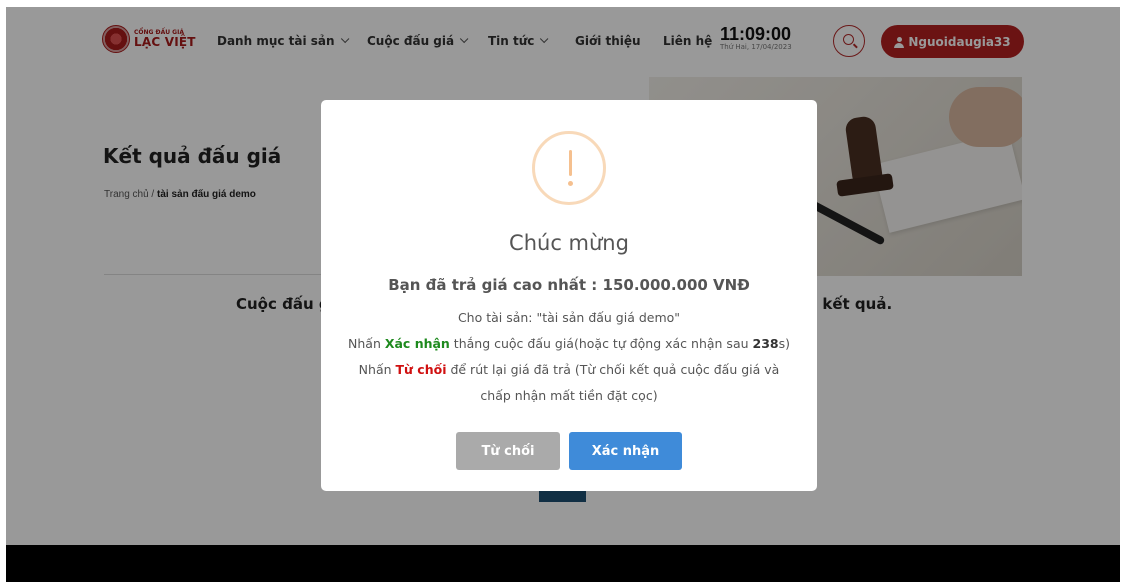 The width and height of the screenshot is (1125, 582). I want to click on countdown: 238, so click(765, 343).